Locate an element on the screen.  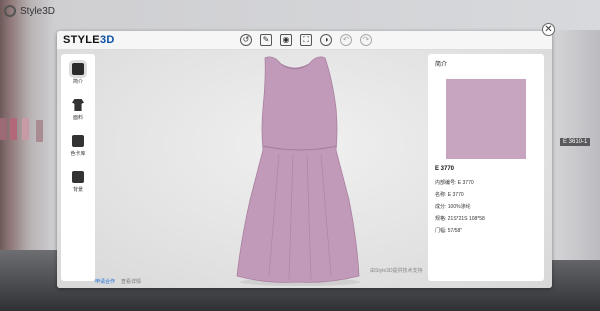
info-value: 100%涤纶 is located at coordinates (459, 207).